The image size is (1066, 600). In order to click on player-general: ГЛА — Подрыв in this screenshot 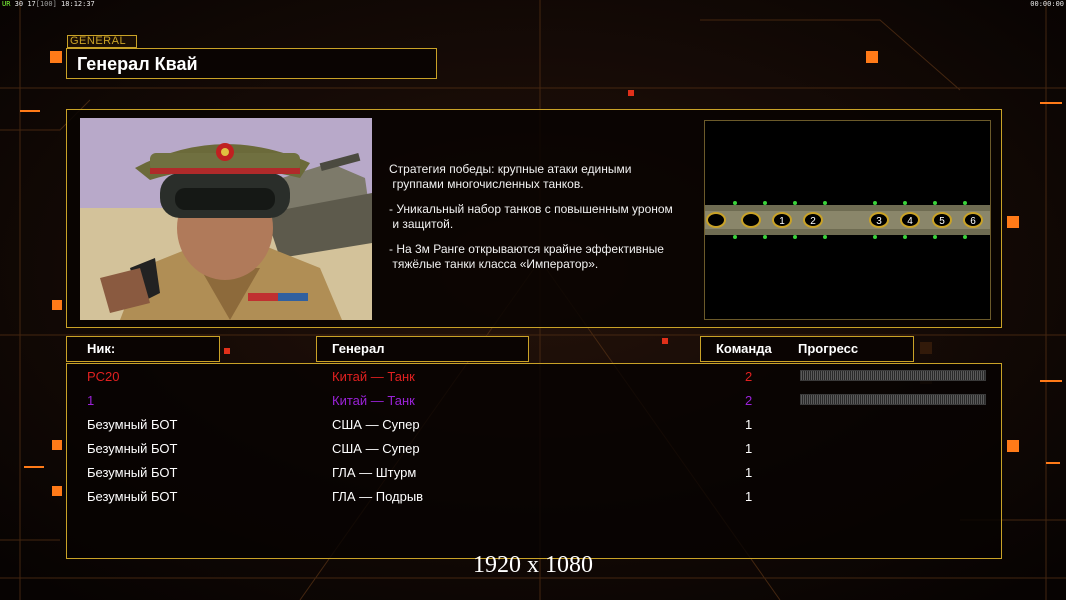, I will do `click(378, 496)`.